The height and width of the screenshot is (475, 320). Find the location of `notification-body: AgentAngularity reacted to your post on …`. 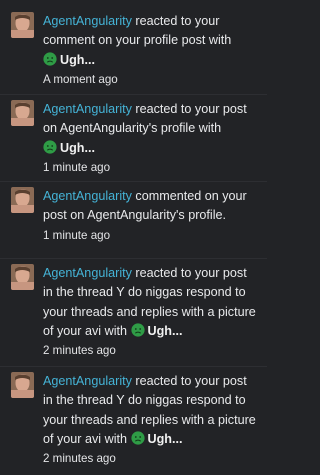

notification-body: AgentAngularity reacted to your post on … is located at coordinates (161, 138).